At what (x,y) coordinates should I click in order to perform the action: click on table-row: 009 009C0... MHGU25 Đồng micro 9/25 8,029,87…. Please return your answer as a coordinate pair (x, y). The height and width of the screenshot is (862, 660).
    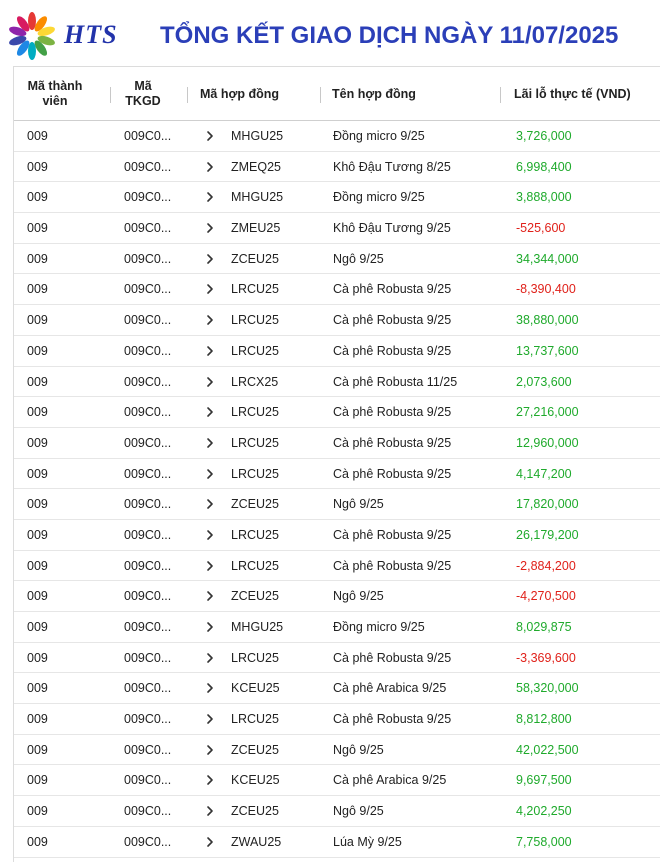
    Looking at the image, I should click on (337, 627).